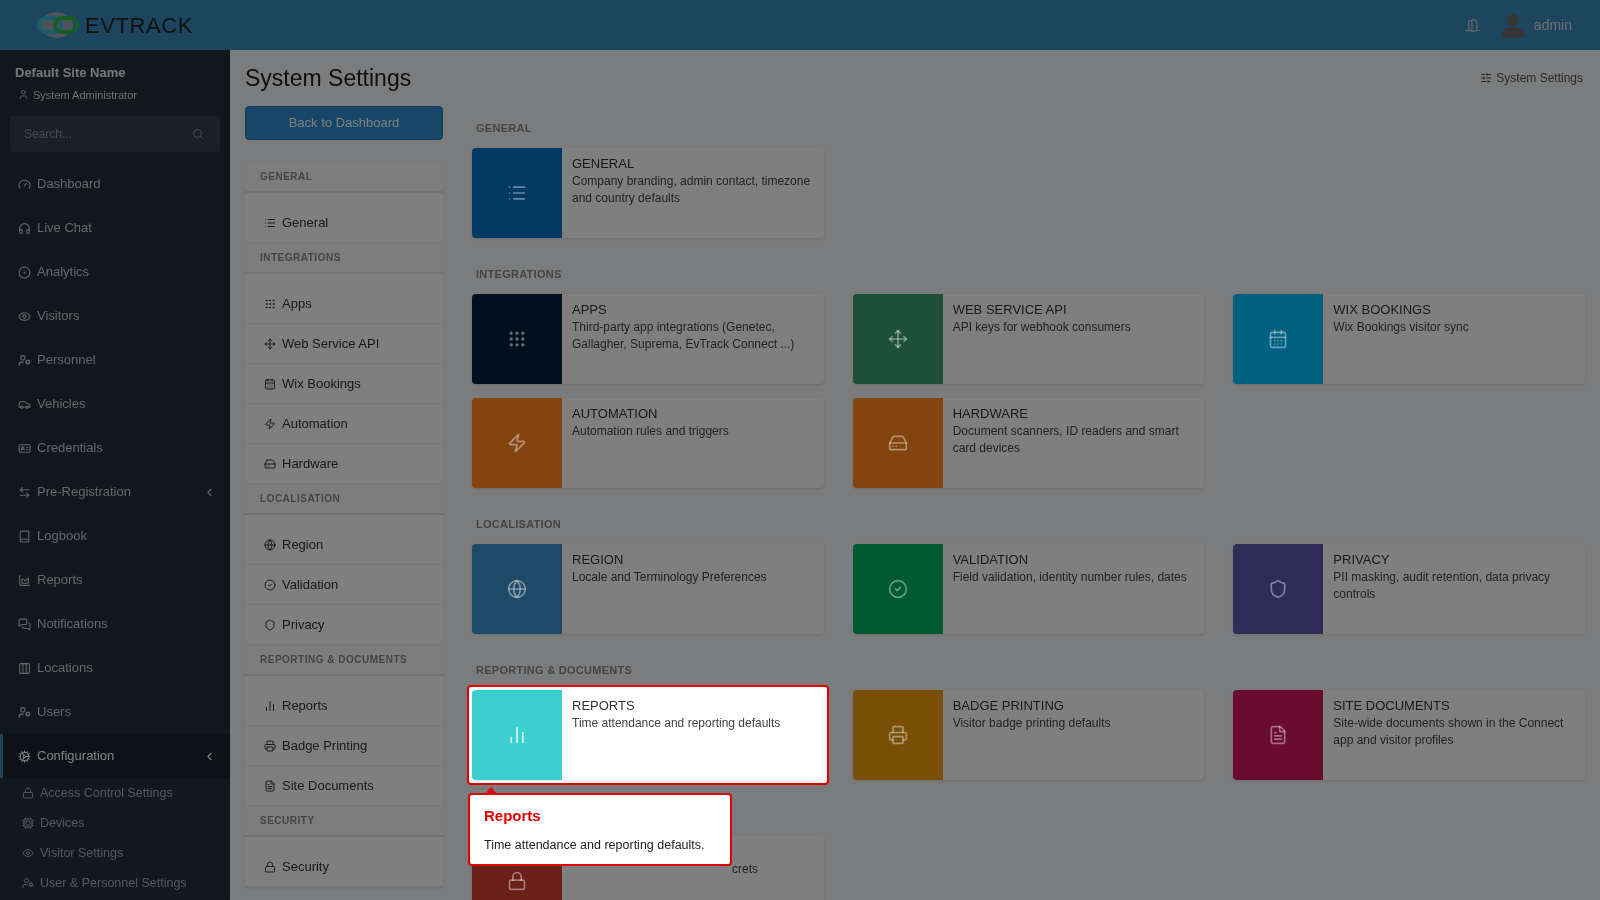  What do you see at coordinates (344, 585) in the screenshot?
I see `nav-item: Validation` at bounding box center [344, 585].